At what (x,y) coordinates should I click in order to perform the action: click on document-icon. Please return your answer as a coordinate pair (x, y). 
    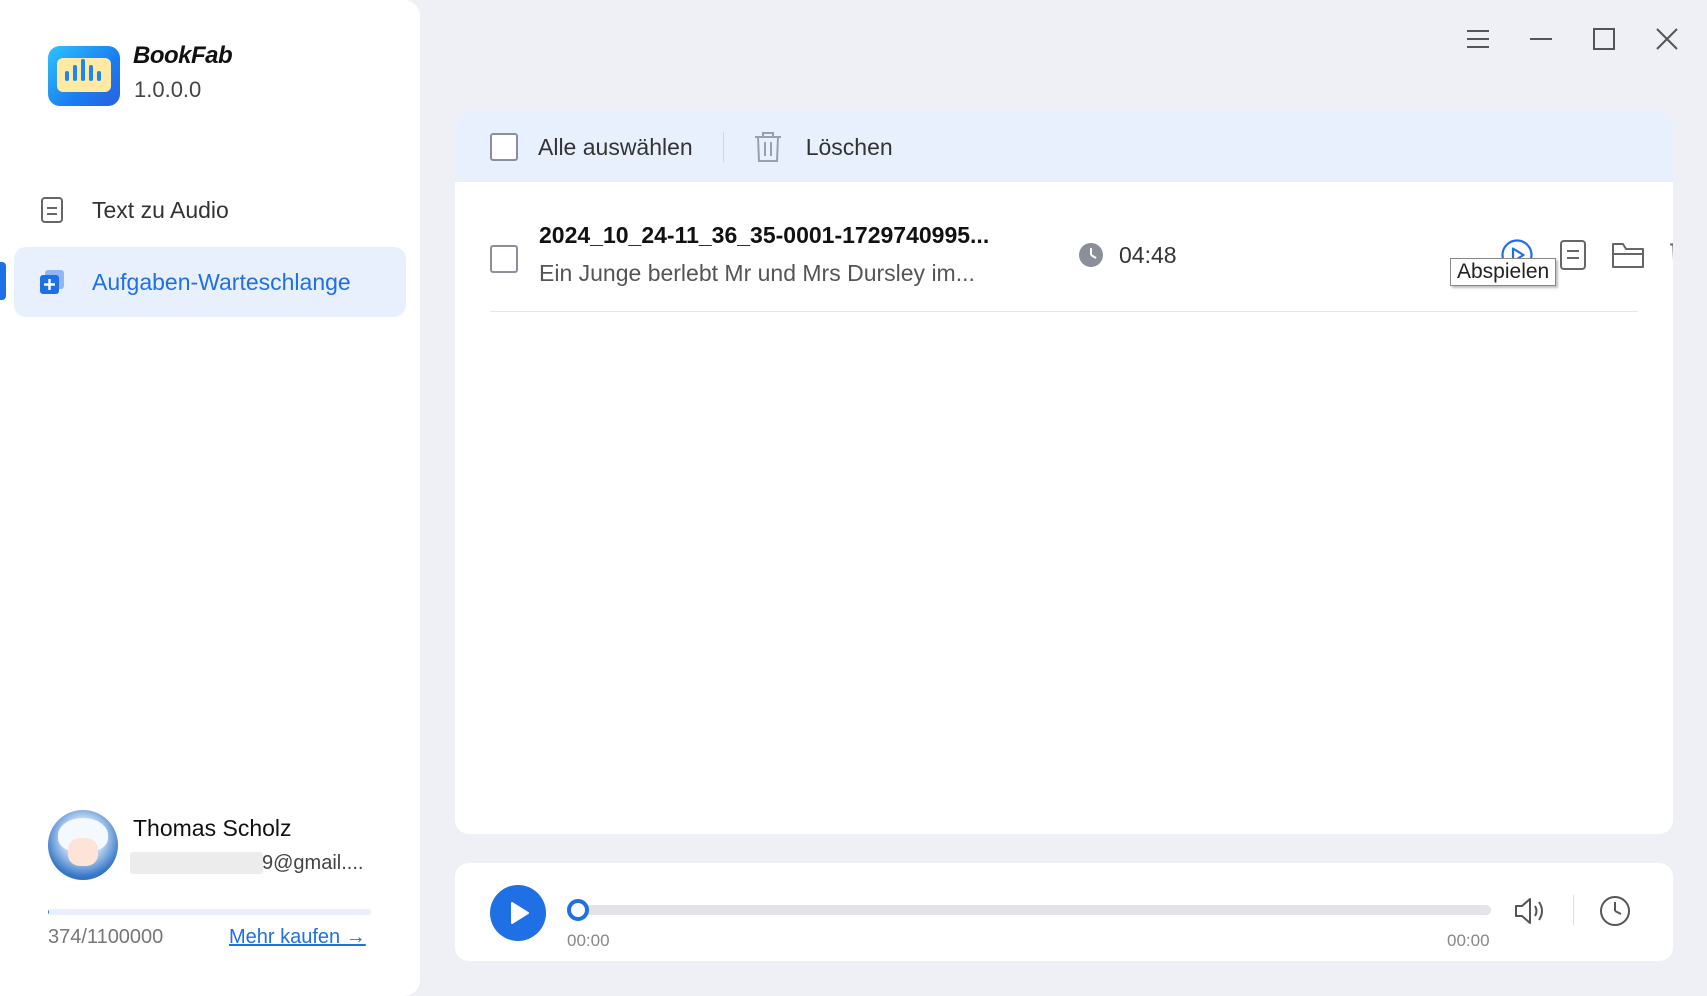
    Looking at the image, I should click on (52, 210).